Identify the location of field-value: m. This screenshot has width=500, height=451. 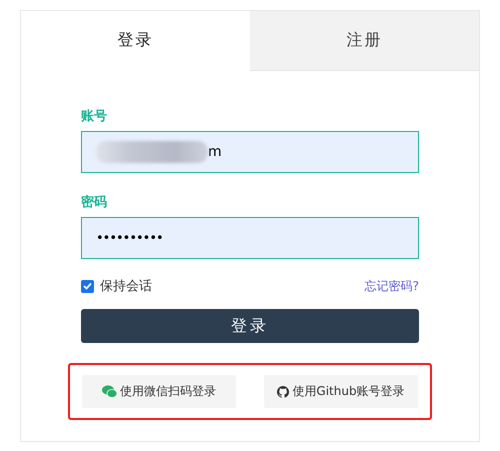
(215, 152).